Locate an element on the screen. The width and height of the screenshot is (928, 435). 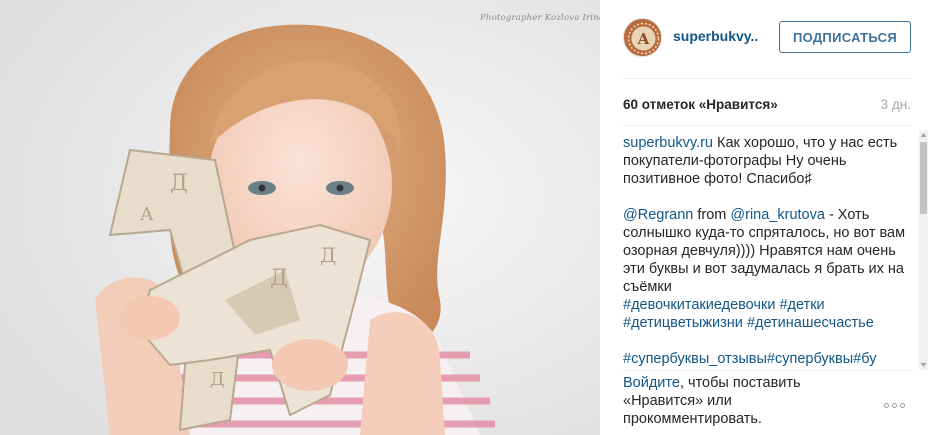
hashtag-link: #супербуквы is located at coordinates (810, 358).